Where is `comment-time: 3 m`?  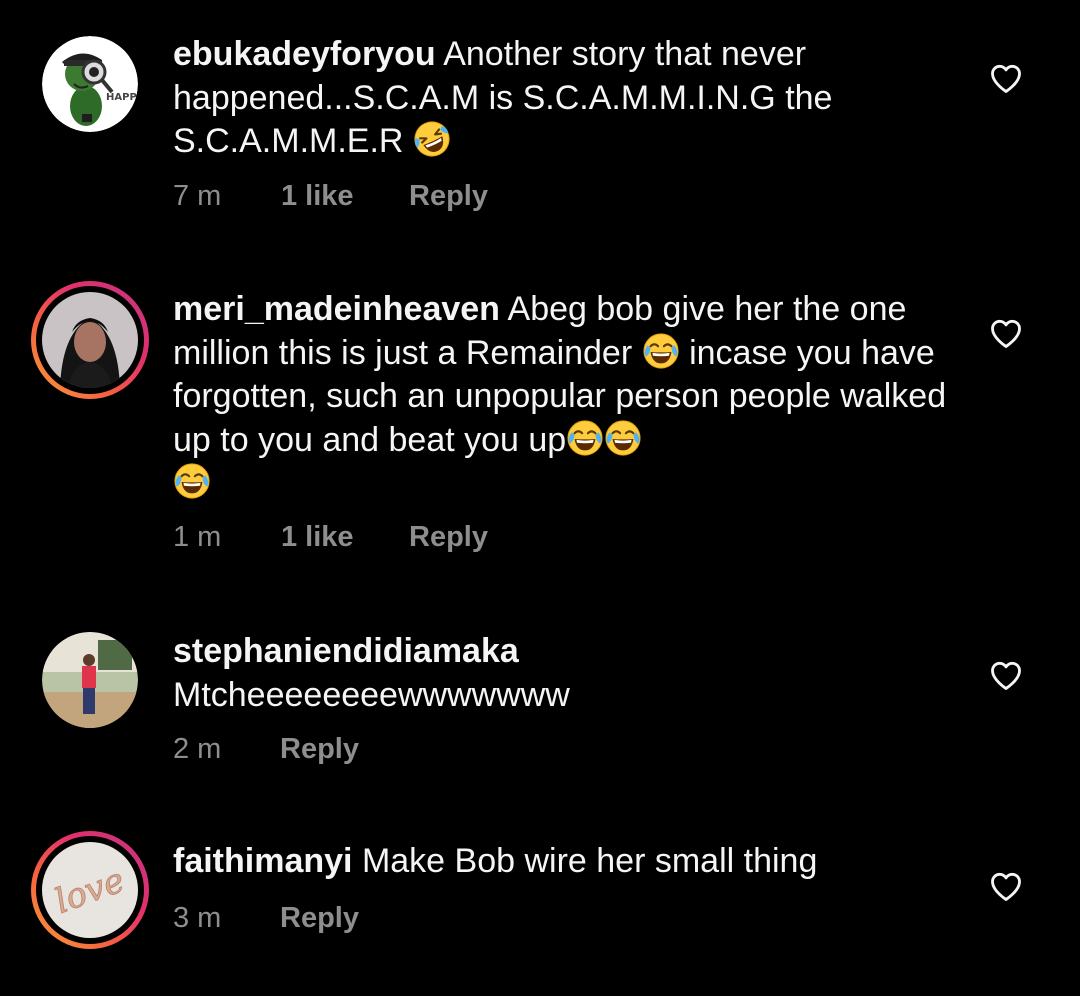
comment-time: 3 m is located at coordinates (197, 918).